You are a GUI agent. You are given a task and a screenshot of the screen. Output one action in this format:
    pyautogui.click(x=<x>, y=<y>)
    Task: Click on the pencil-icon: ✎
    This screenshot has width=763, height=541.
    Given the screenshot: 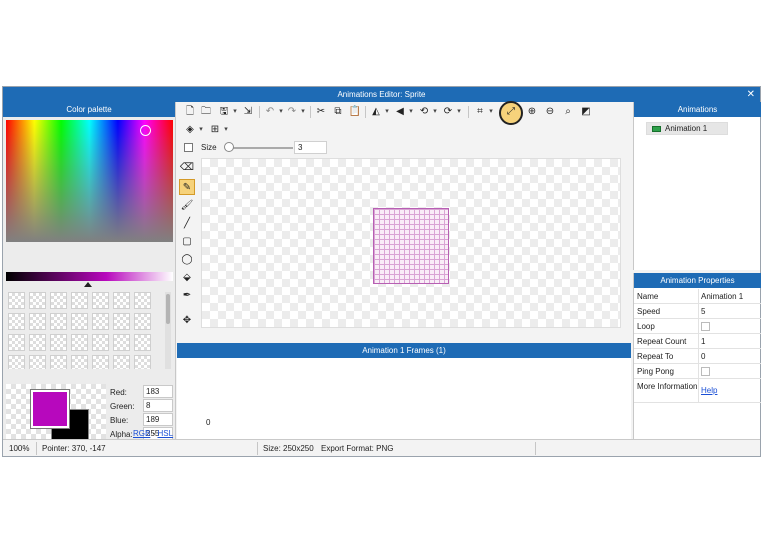 What is the action you would take?
    pyautogui.click(x=187, y=187)
    